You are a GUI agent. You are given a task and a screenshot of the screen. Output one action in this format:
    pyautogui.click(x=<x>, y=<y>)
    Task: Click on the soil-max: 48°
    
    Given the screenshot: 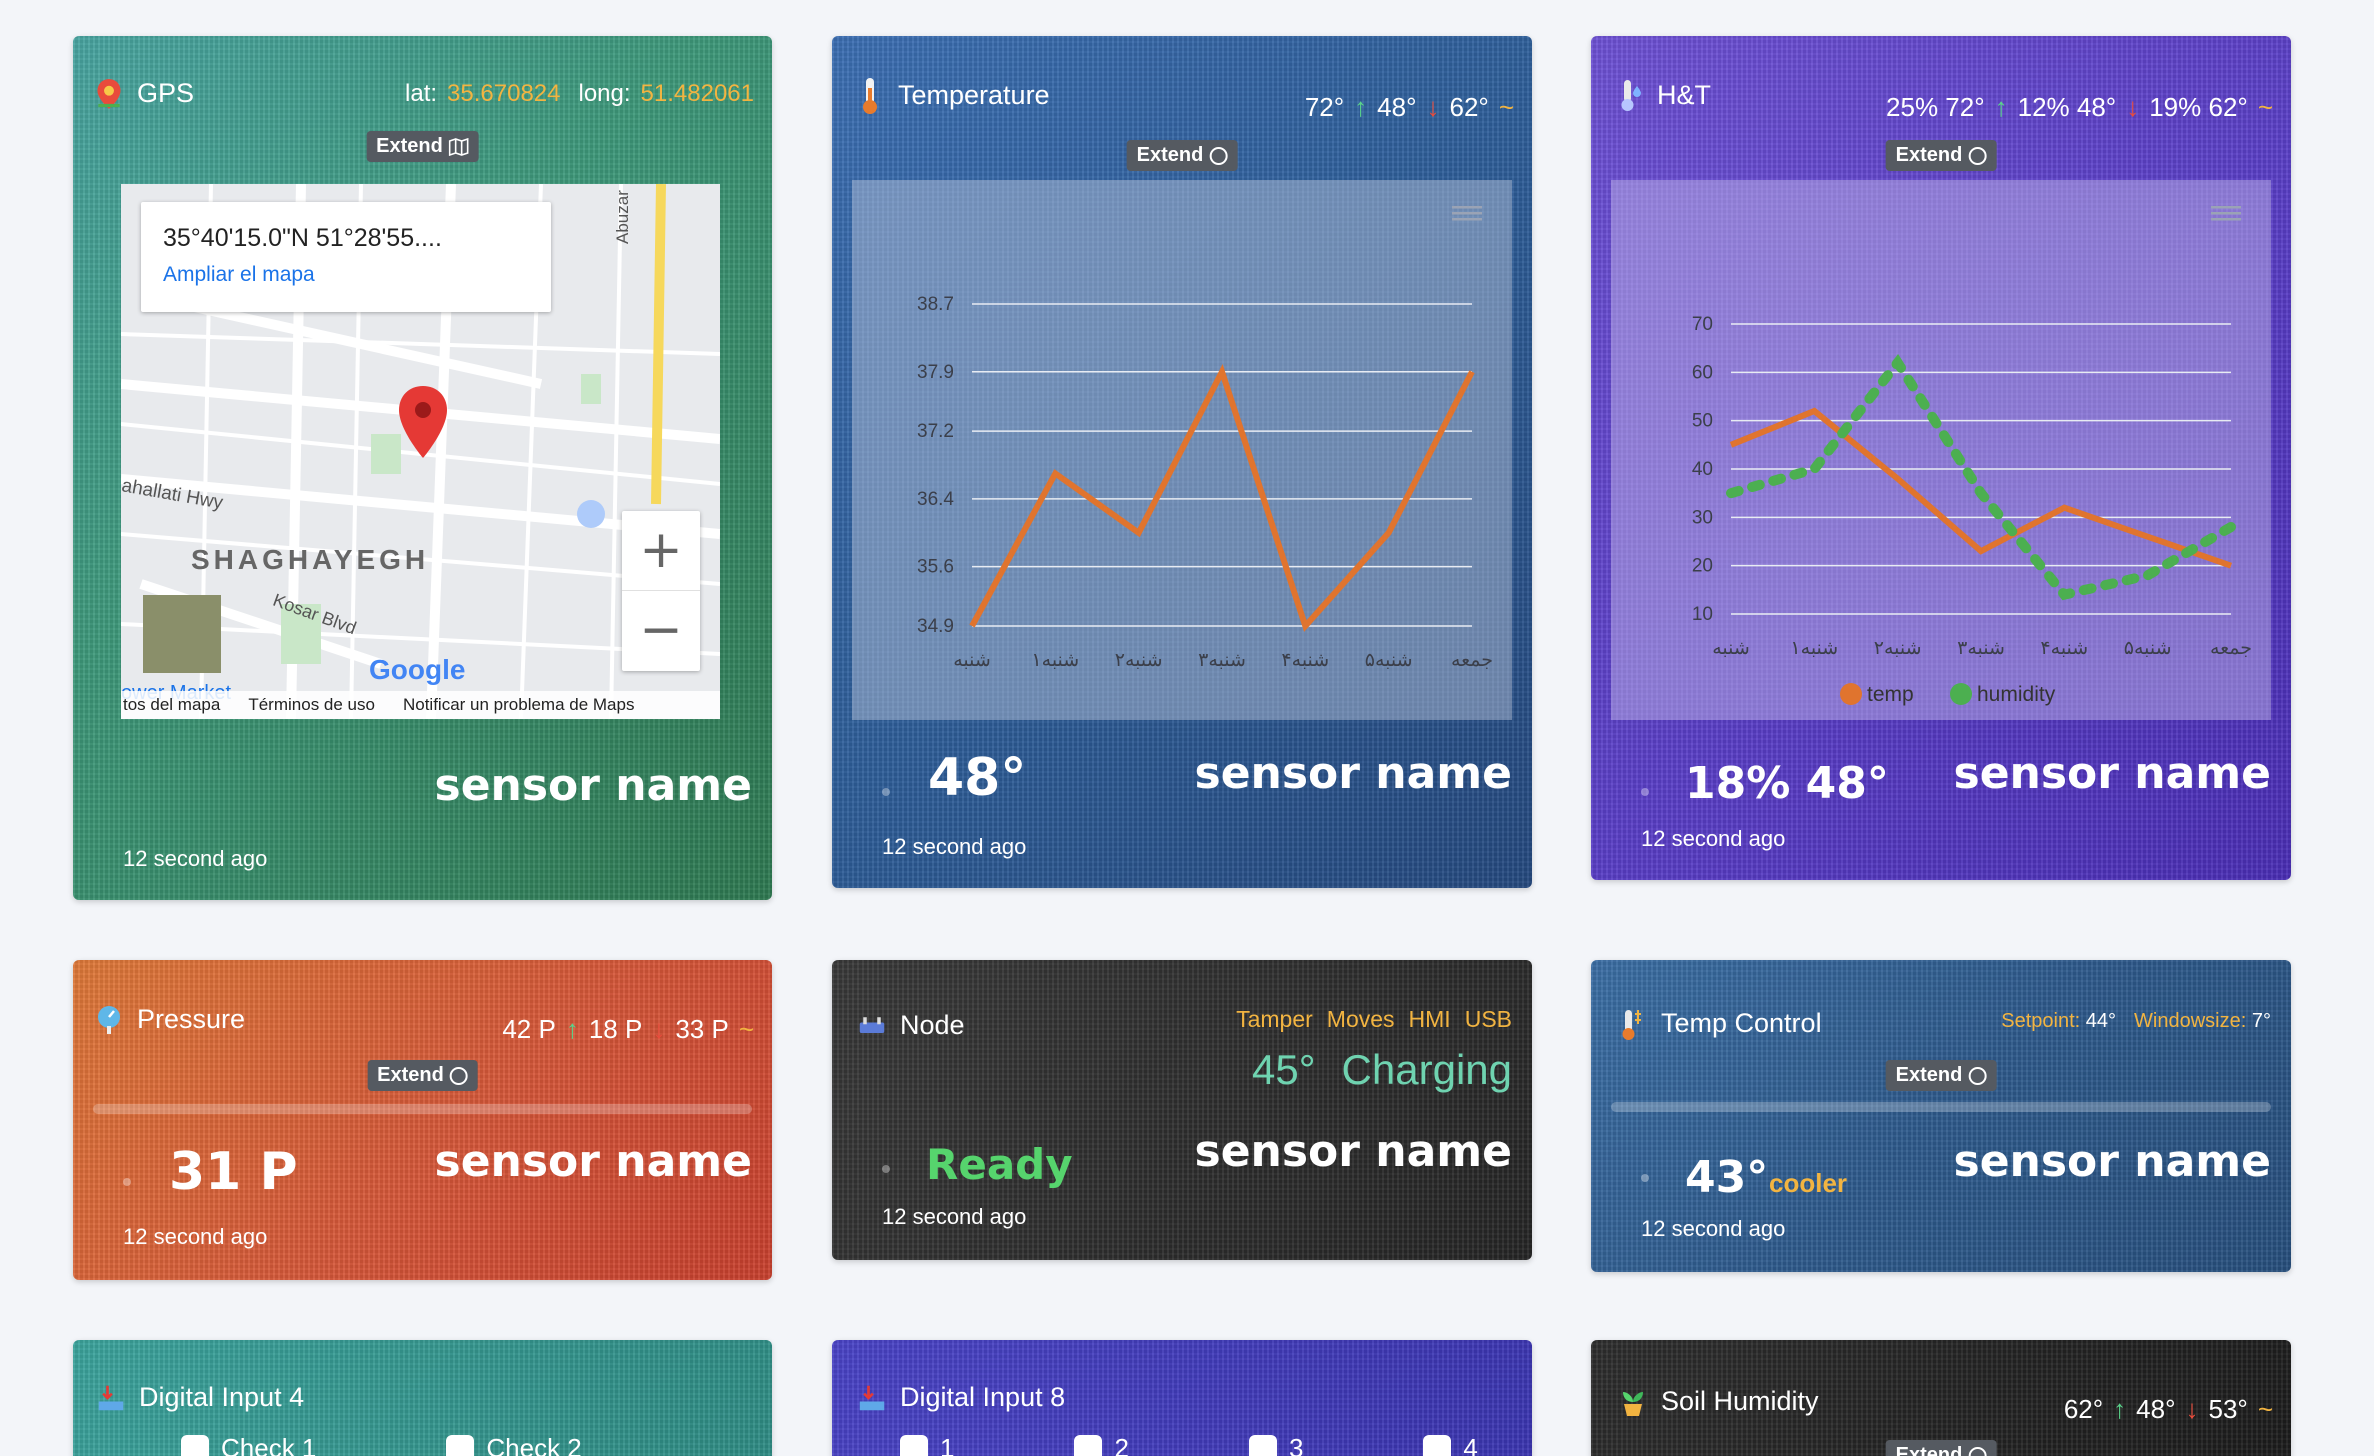 What is the action you would take?
    pyautogui.click(x=2156, y=1409)
    